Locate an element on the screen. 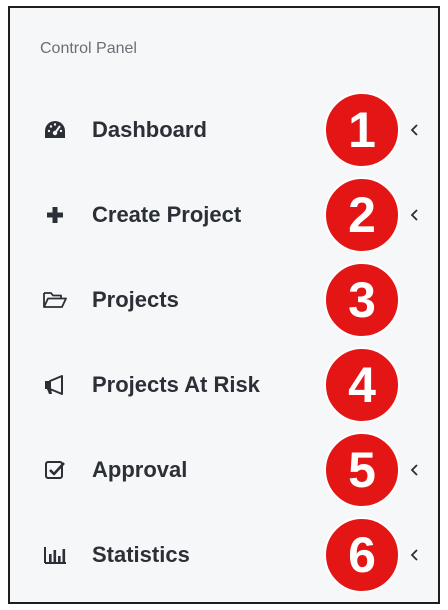 The image size is (448, 610). sidebar-item-statistics: Statistics 6 is located at coordinates (224, 555).